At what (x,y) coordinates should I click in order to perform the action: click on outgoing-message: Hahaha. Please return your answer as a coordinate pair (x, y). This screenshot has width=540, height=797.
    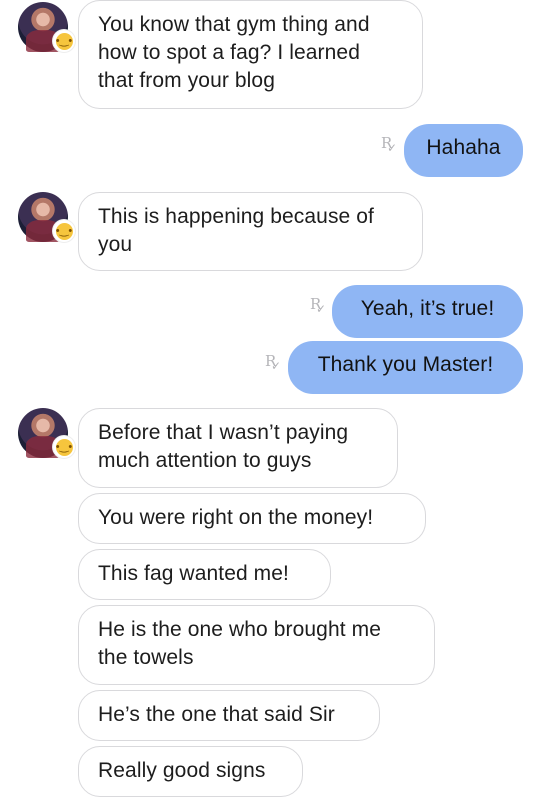
    Looking at the image, I should click on (463, 150).